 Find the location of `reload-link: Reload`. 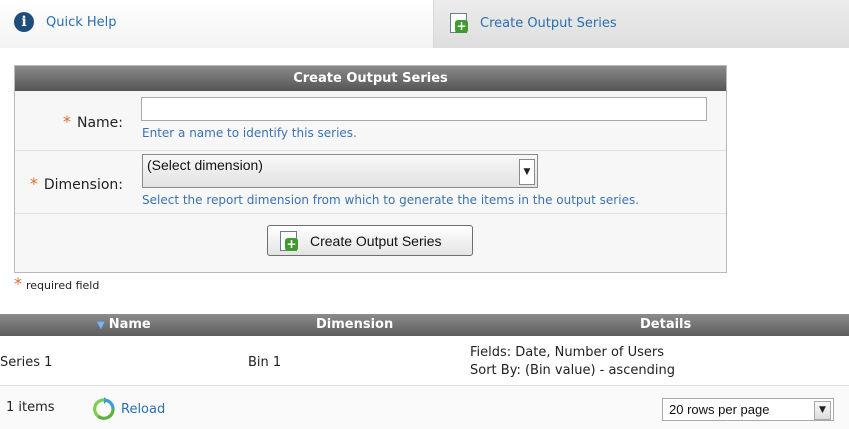

reload-link: Reload is located at coordinates (128, 409).